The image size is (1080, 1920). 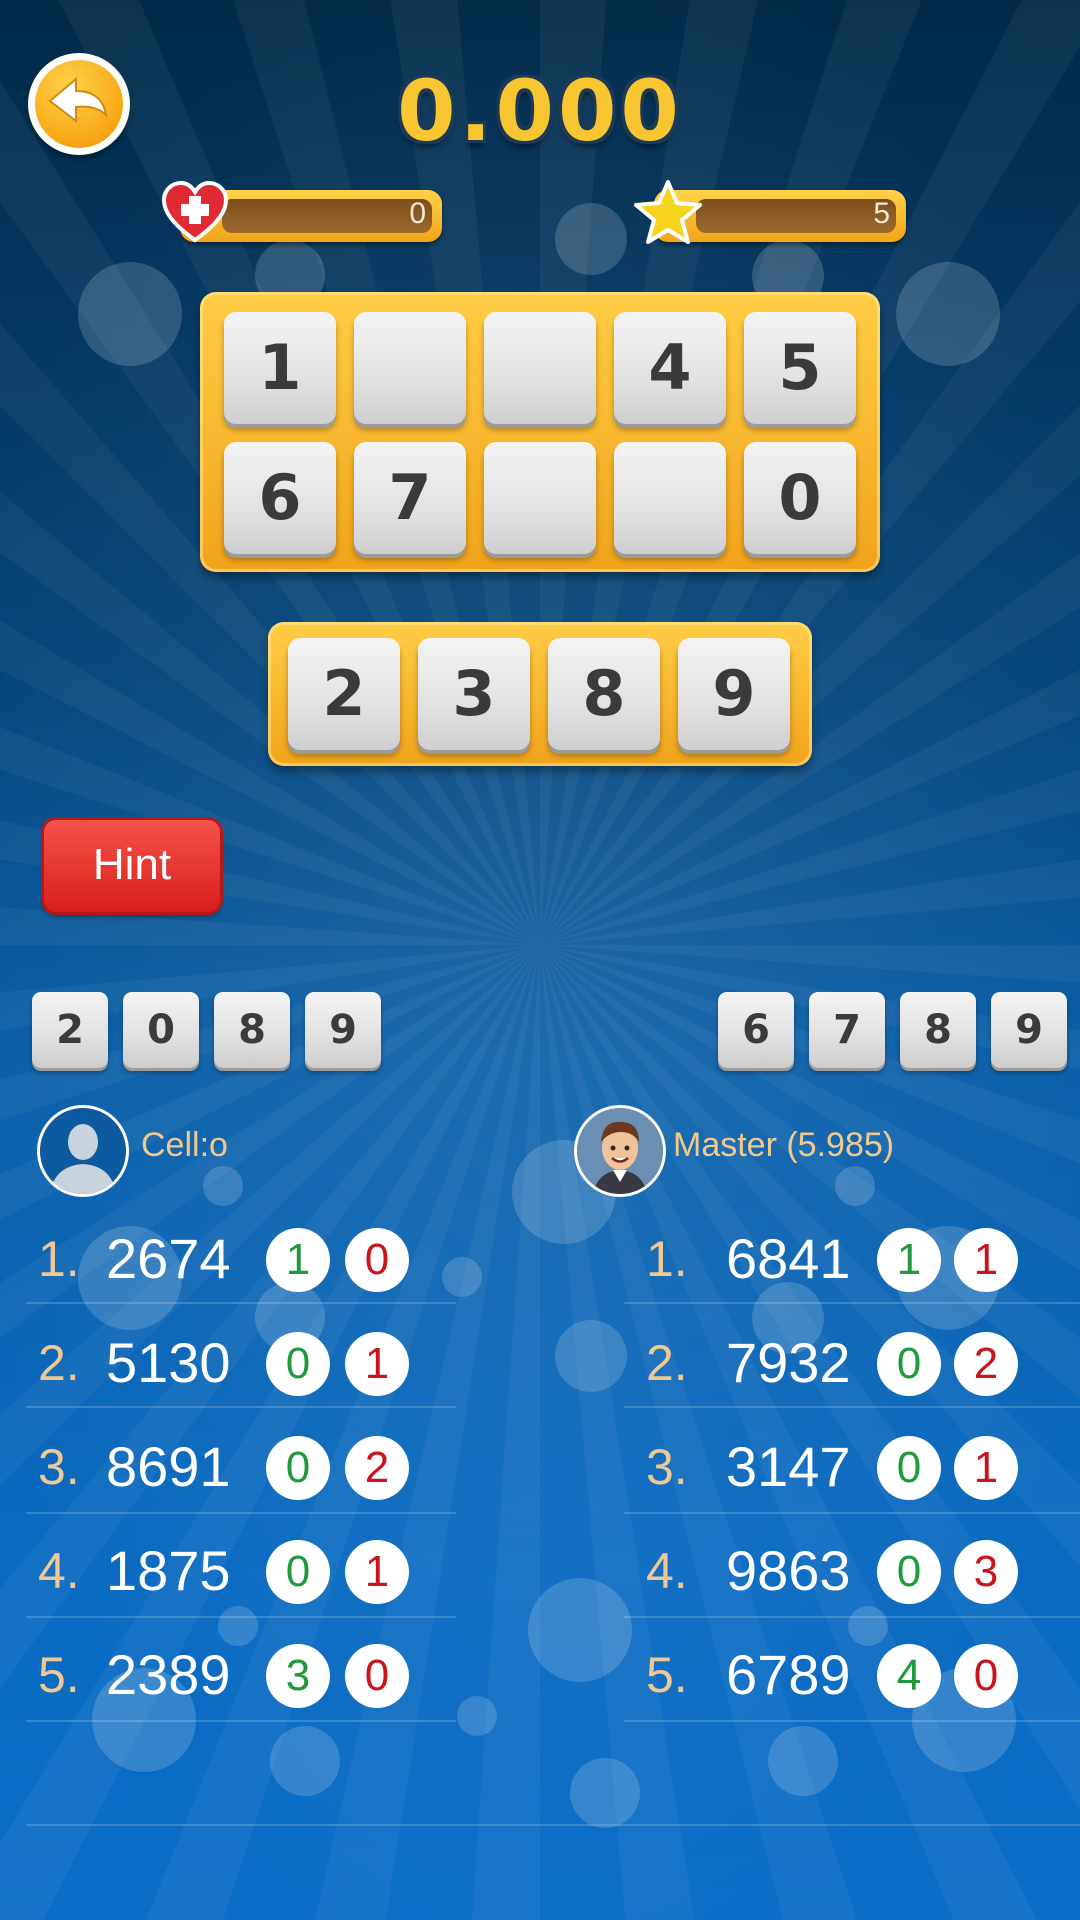 What do you see at coordinates (184, 1145) in the screenshot?
I see `player-name: Cell:o` at bounding box center [184, 1145].